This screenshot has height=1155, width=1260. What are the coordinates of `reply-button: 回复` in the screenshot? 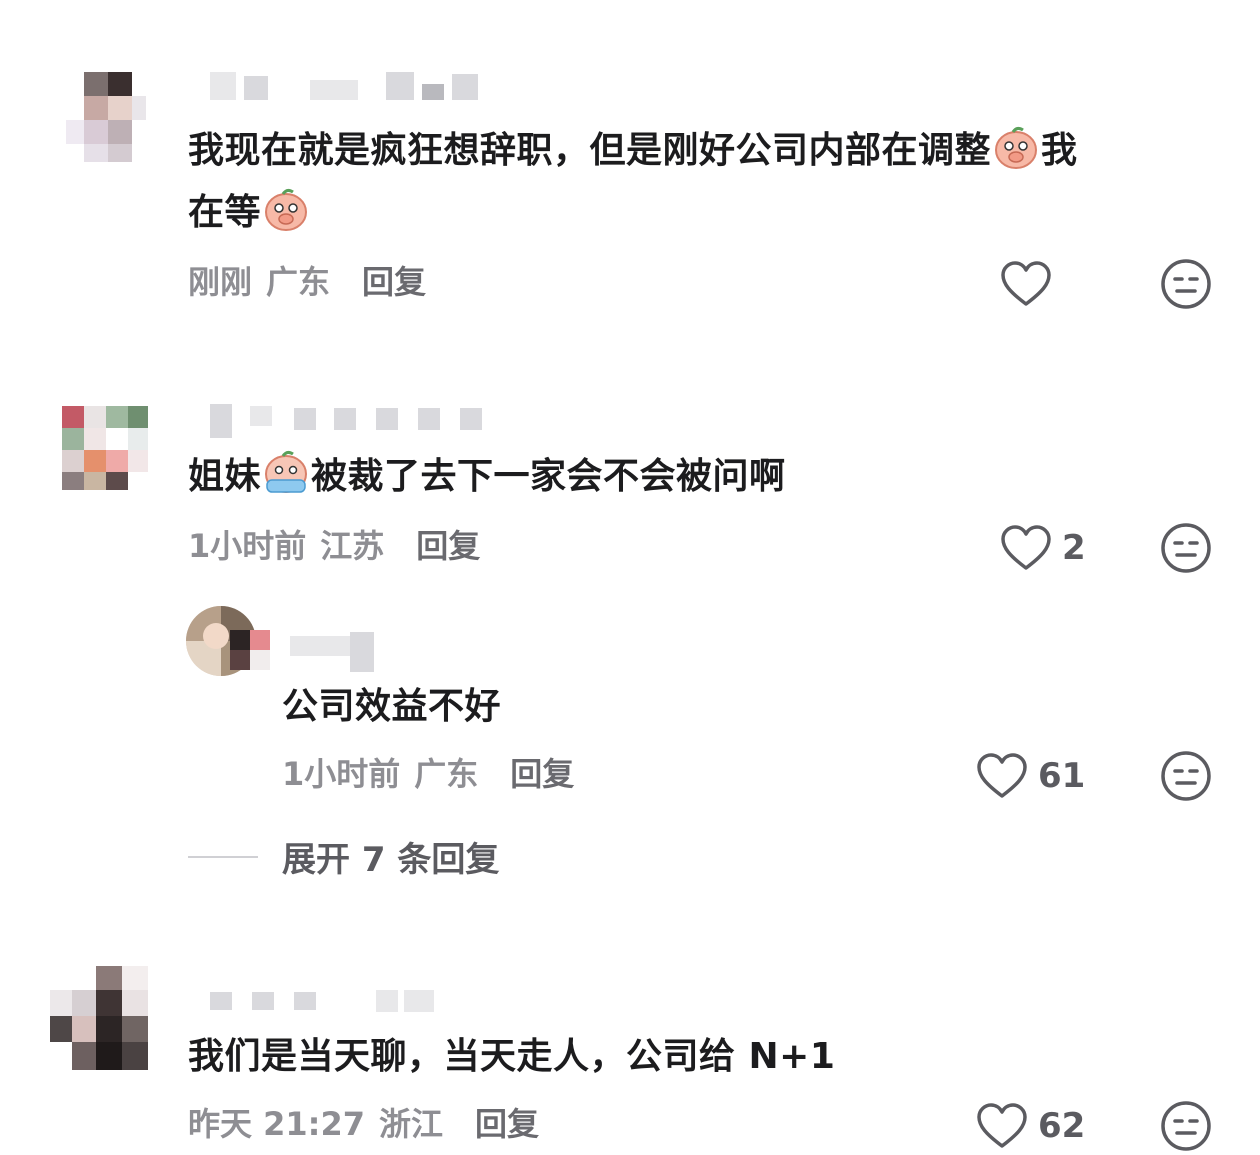 It's located at (507, 1124).